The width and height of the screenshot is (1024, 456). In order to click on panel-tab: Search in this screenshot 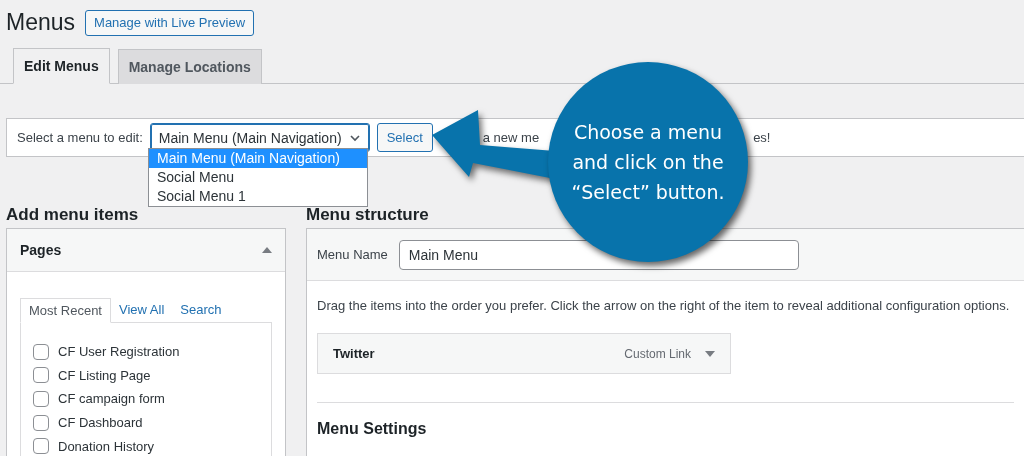, I will do `click(201, 310)`.